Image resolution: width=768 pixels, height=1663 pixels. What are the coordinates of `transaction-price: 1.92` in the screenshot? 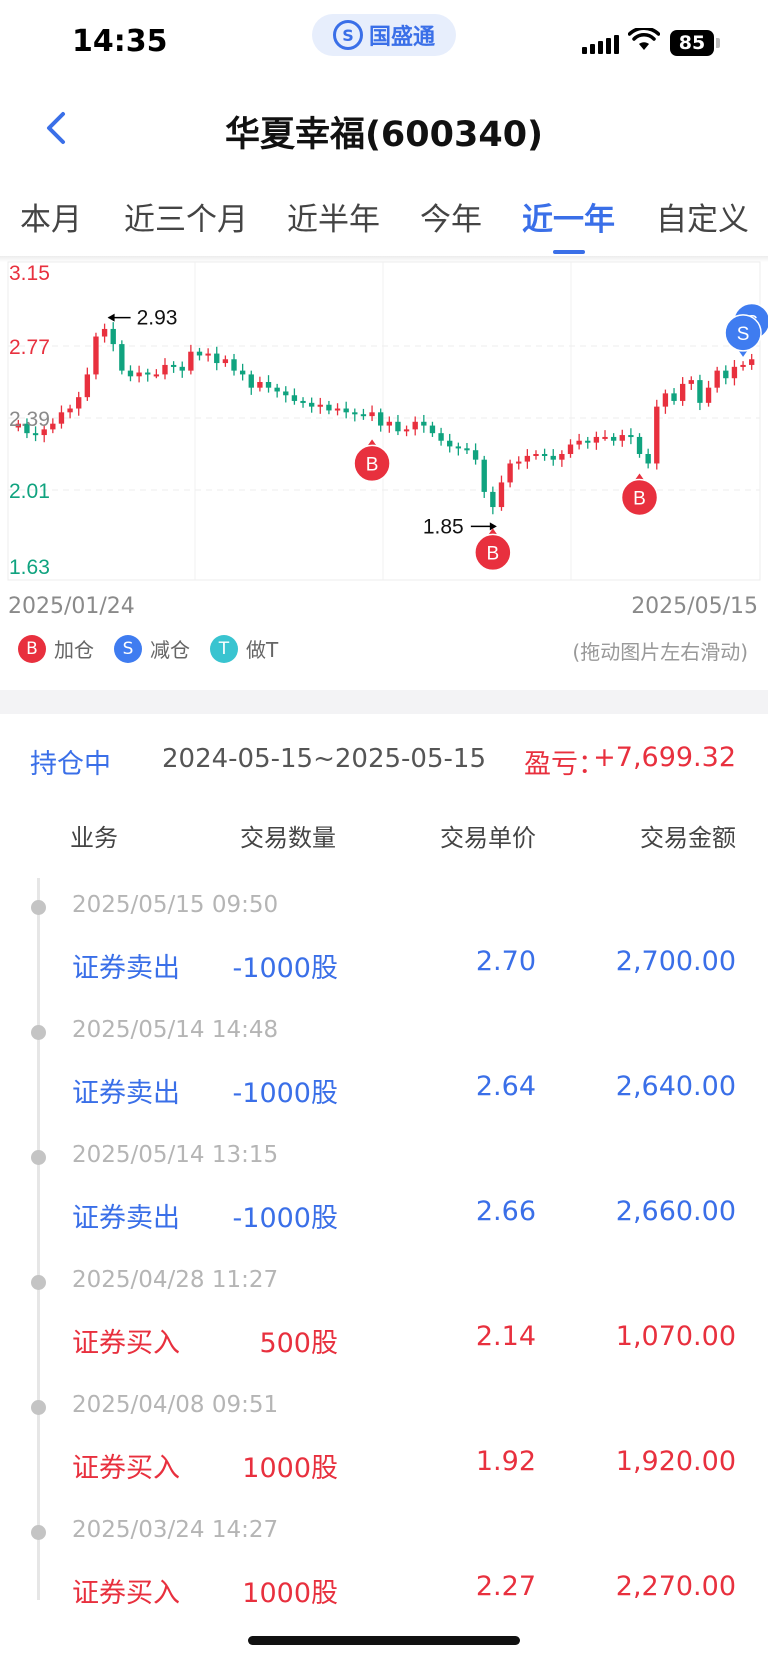 It's located at (505, 1461).